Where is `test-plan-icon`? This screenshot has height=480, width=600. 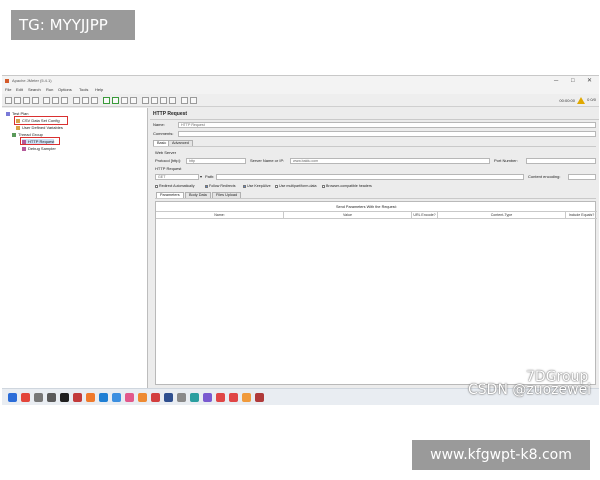
test-plan-icon is located at coordinates (8, 113).